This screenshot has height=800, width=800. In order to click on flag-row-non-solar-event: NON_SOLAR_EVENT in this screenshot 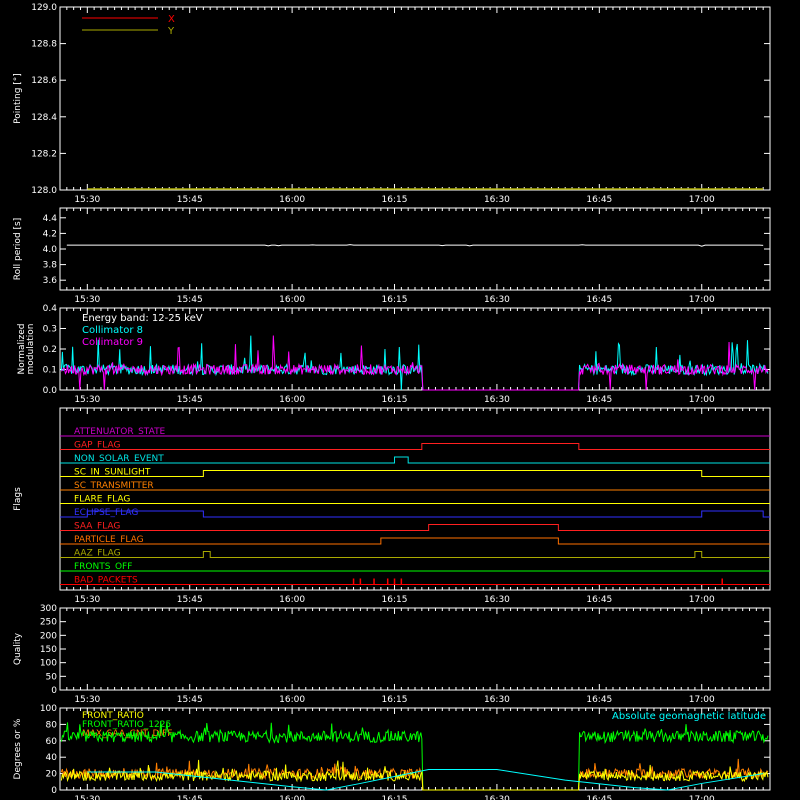, I will do `click(415, 459)`.